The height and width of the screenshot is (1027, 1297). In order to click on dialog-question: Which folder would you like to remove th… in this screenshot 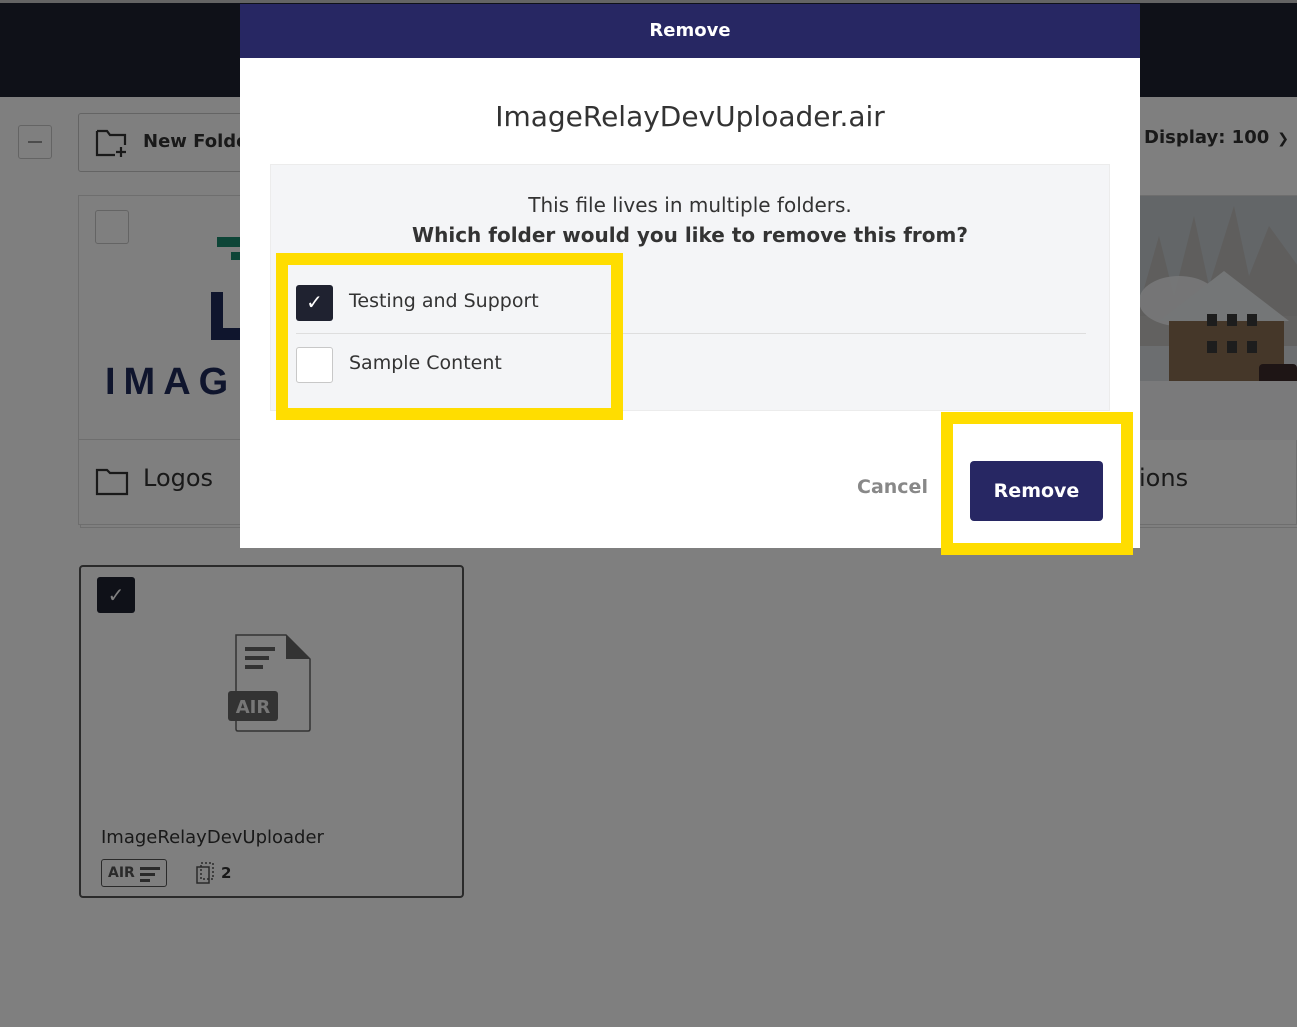, I will do `click(690, 235)`.